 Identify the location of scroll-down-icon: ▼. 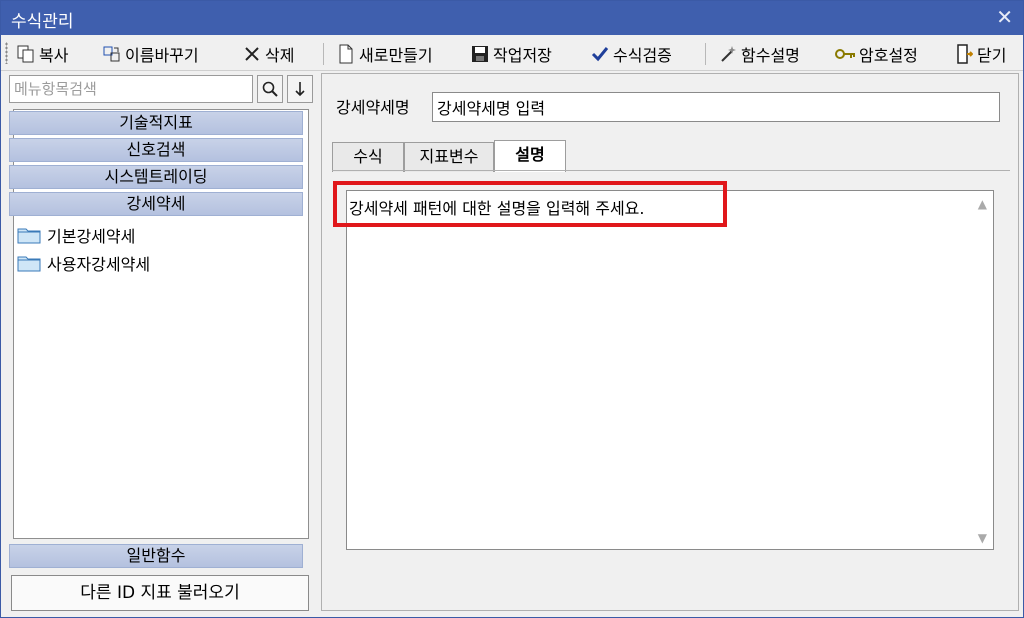
(982, 538).